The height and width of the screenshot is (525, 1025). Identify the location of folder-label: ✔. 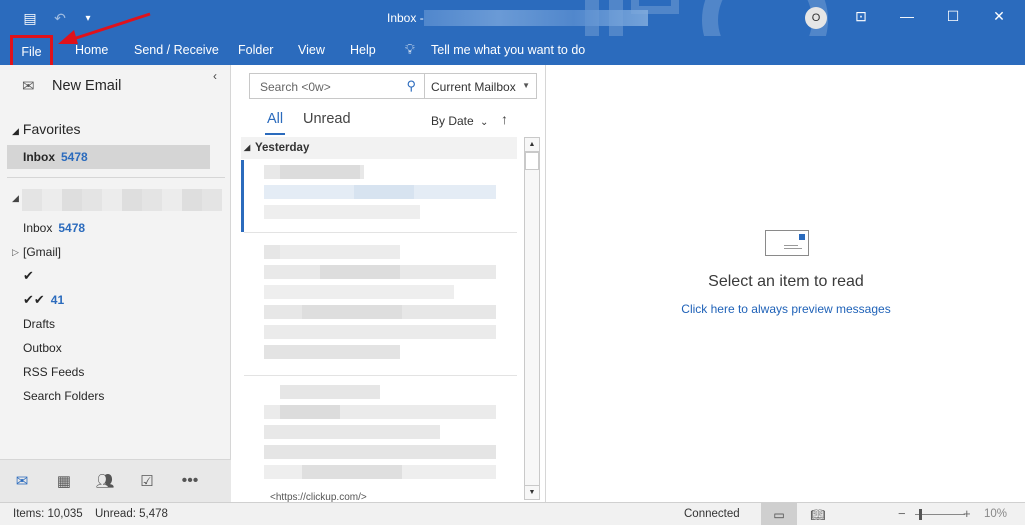
(28, 275).